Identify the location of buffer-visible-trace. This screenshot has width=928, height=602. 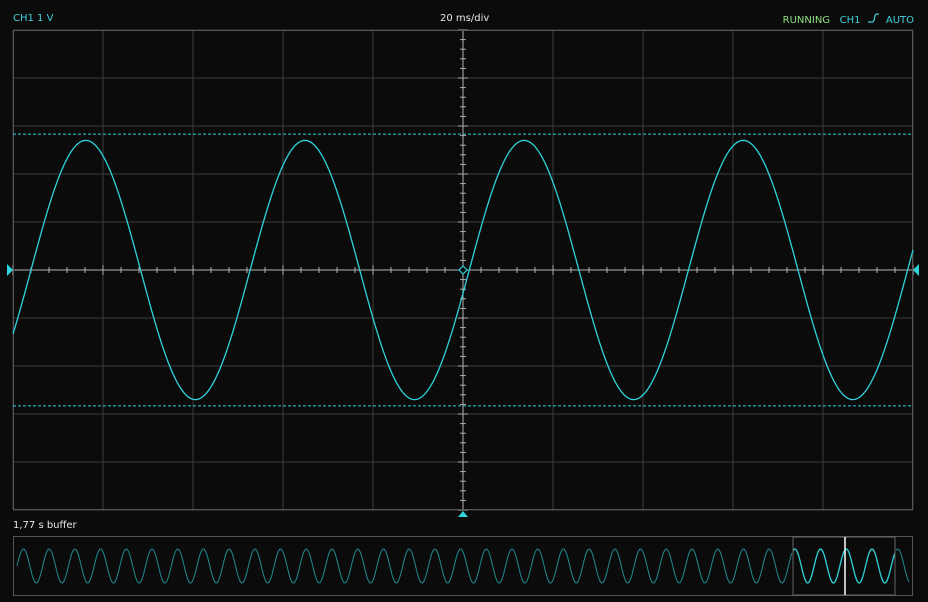
(844, 566).